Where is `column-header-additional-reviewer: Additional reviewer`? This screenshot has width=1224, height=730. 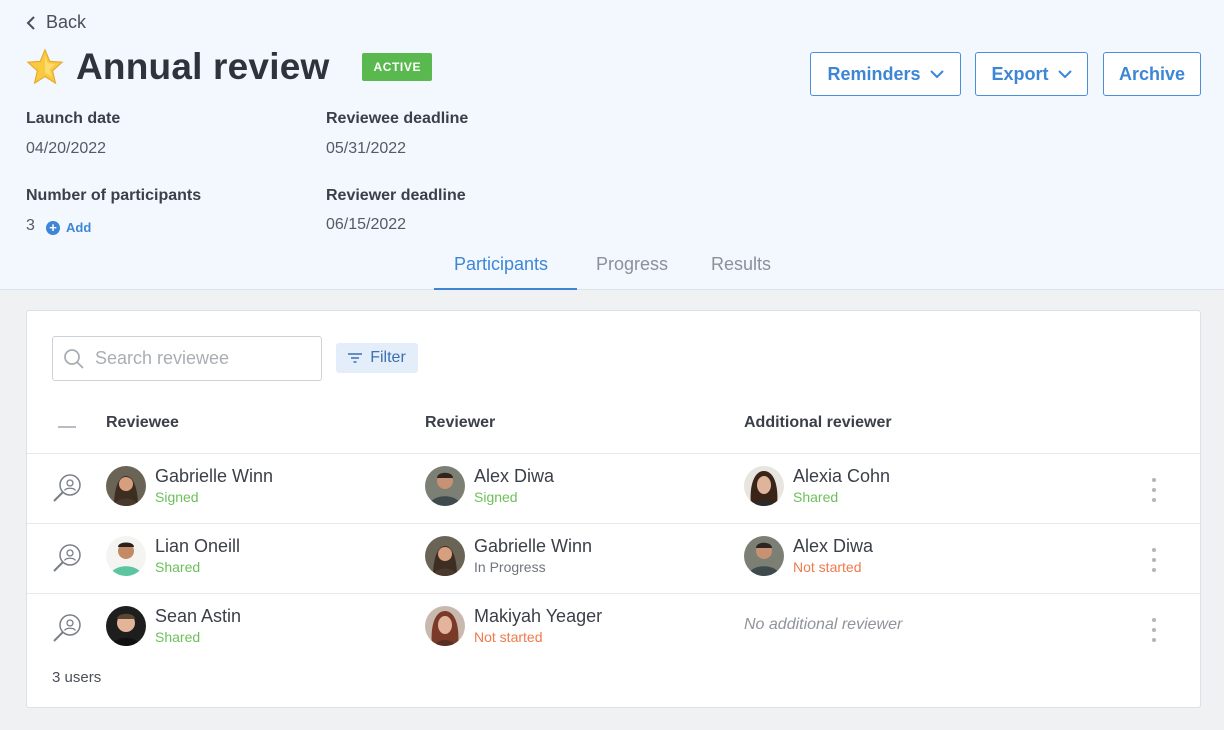 column-header-additional-reviewer: Additional reviewer is located at coordinates (818, 423).